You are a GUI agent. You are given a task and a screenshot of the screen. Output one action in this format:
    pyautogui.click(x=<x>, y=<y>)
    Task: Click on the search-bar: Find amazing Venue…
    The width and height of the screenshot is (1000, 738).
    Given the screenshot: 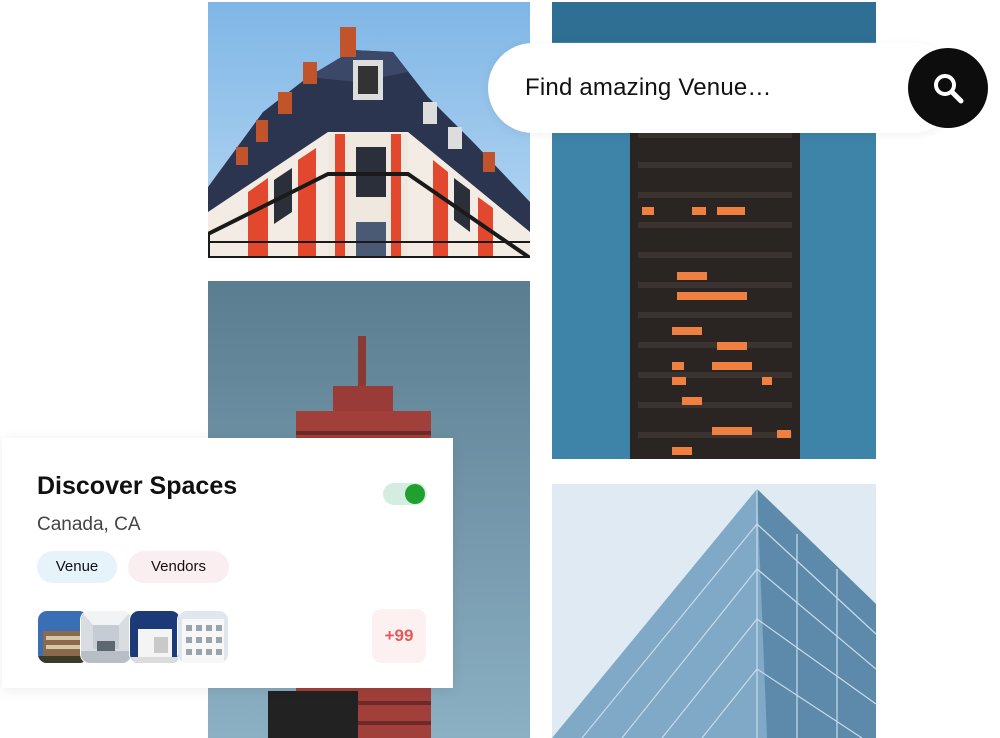 What is the action you would take?
    pyautogui.click(x=723, y=88)
    